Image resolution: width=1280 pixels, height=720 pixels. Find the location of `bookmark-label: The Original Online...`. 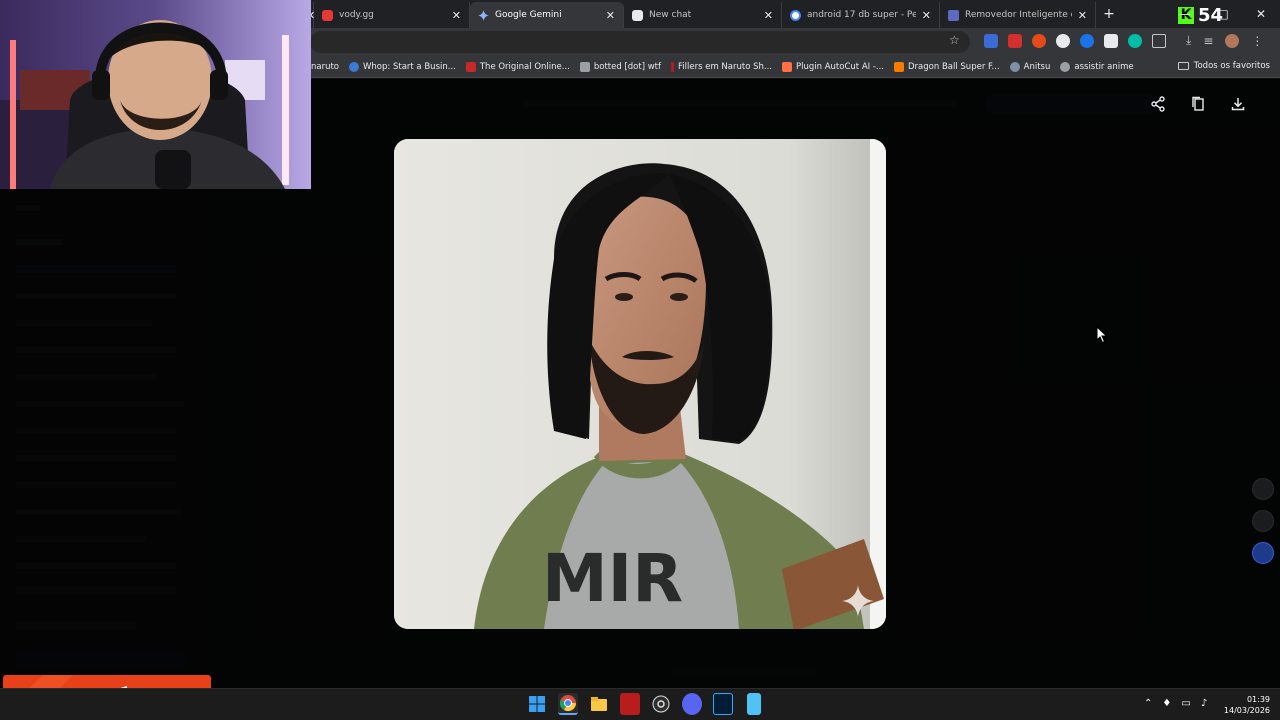

bookmark-label: The Original Online... is located at coordinates (524, 66).